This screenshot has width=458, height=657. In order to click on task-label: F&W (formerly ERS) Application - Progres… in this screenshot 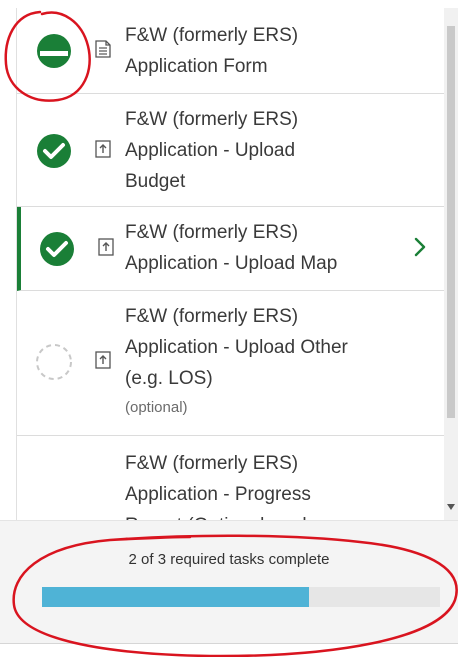, I will do `click(267, 484)`.